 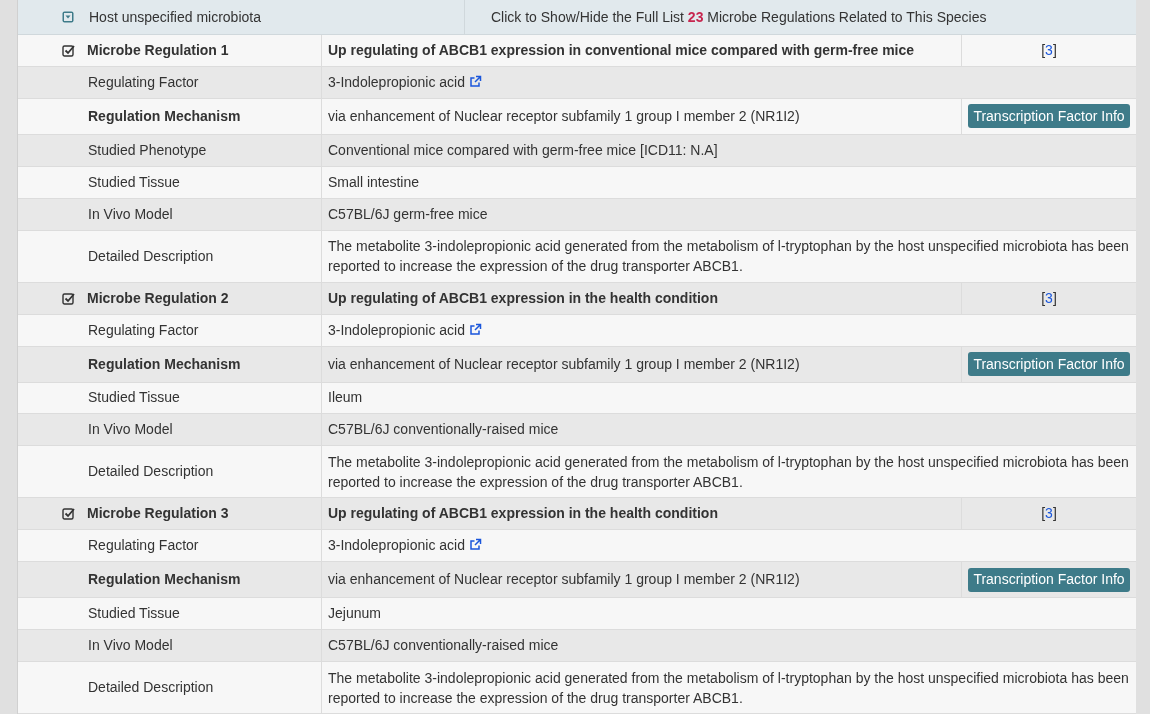 I want to click on regulation-summary: Up regulating of ABCB1 expression in conventional mice compared with germ-free mice, so click(x=621, y=50).